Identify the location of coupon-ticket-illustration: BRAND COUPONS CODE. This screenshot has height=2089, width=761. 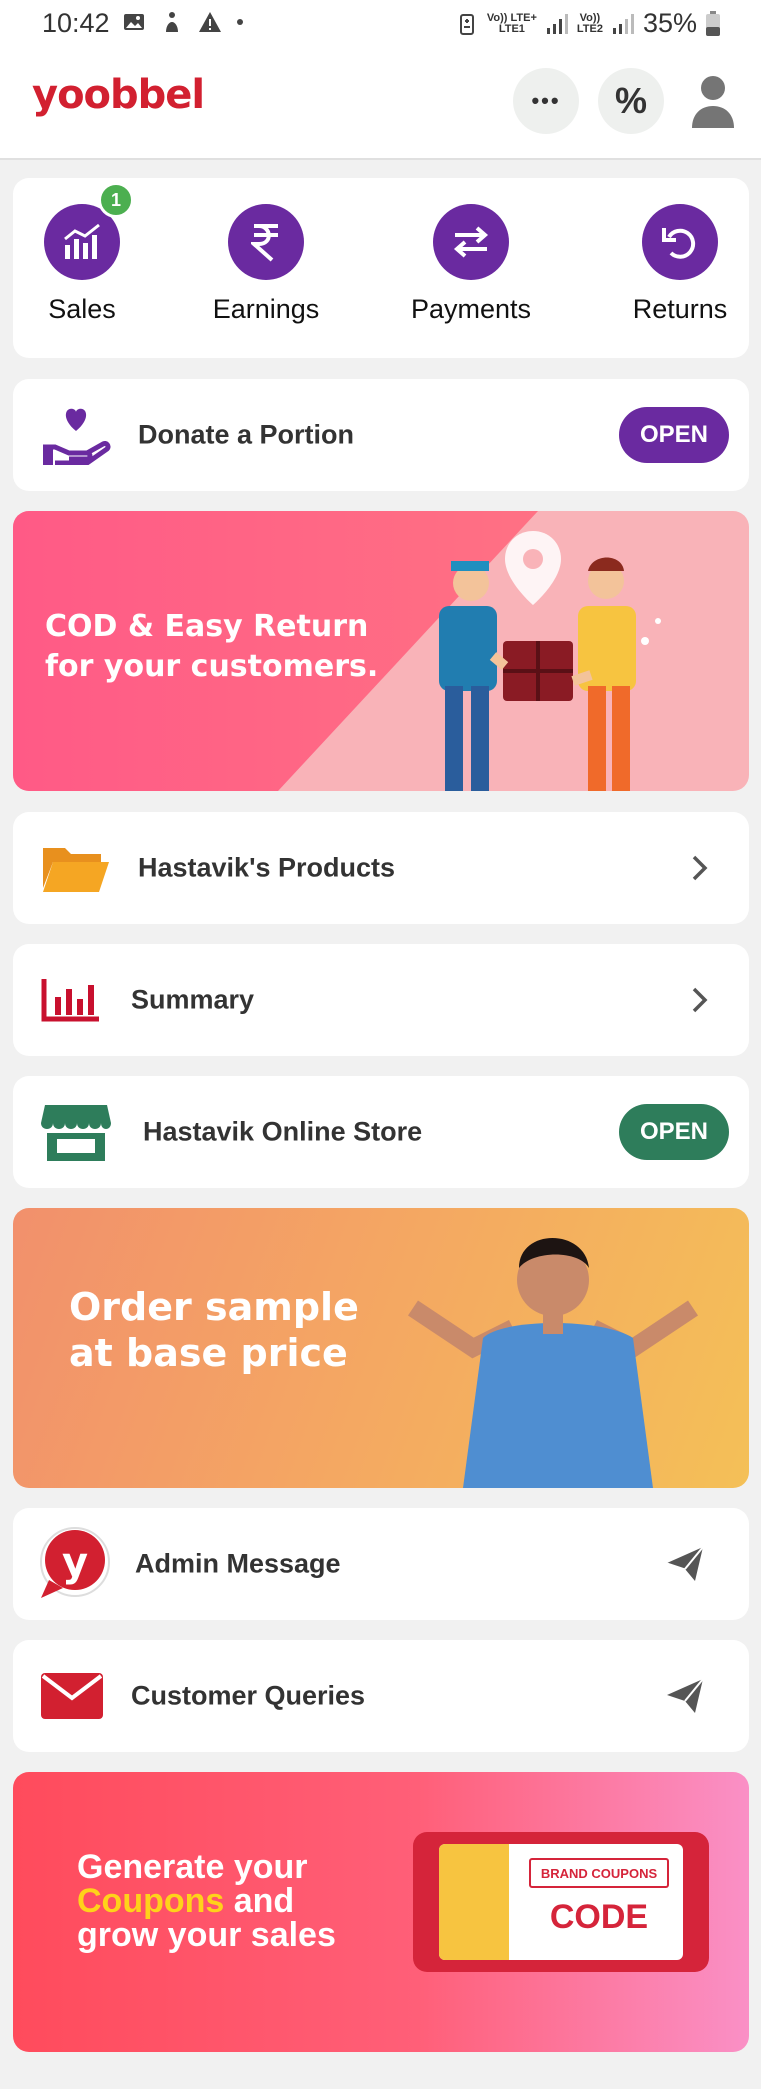
(561, 1902).